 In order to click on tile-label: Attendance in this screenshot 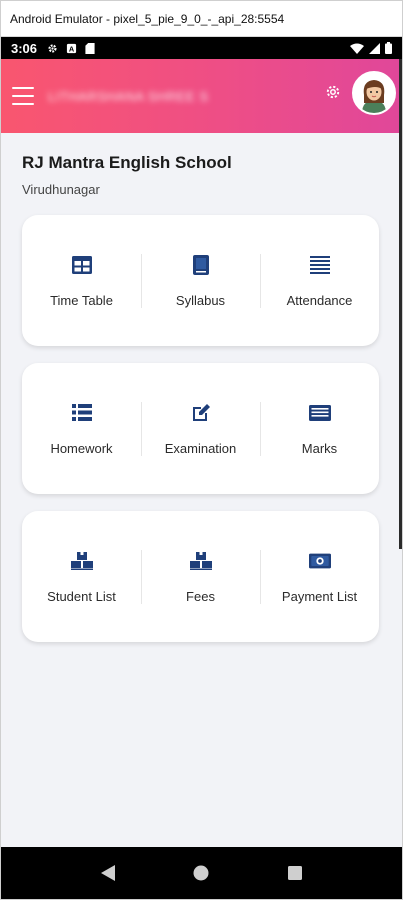, I will do `click(319, 300)`.